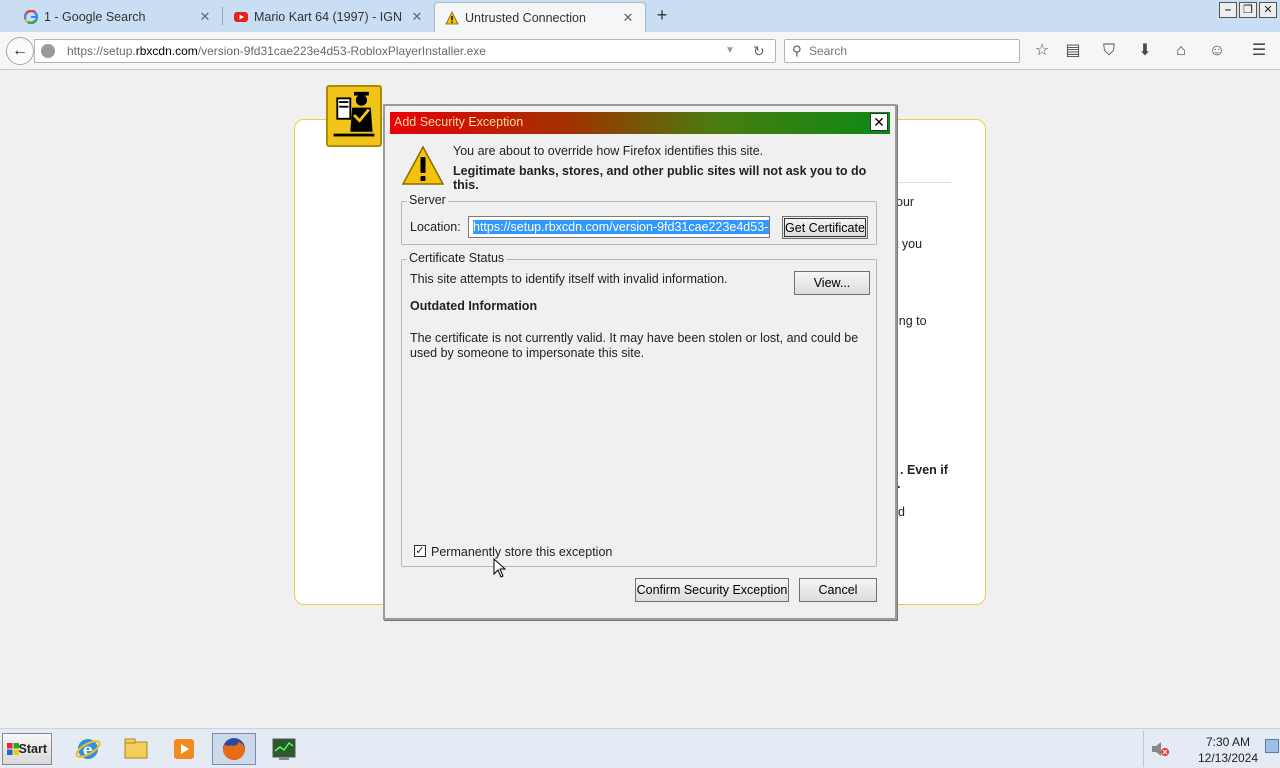 This screenshot has height=768, width=1280. I want to click on pocket-icon: ⛉, so click(1109, 51).